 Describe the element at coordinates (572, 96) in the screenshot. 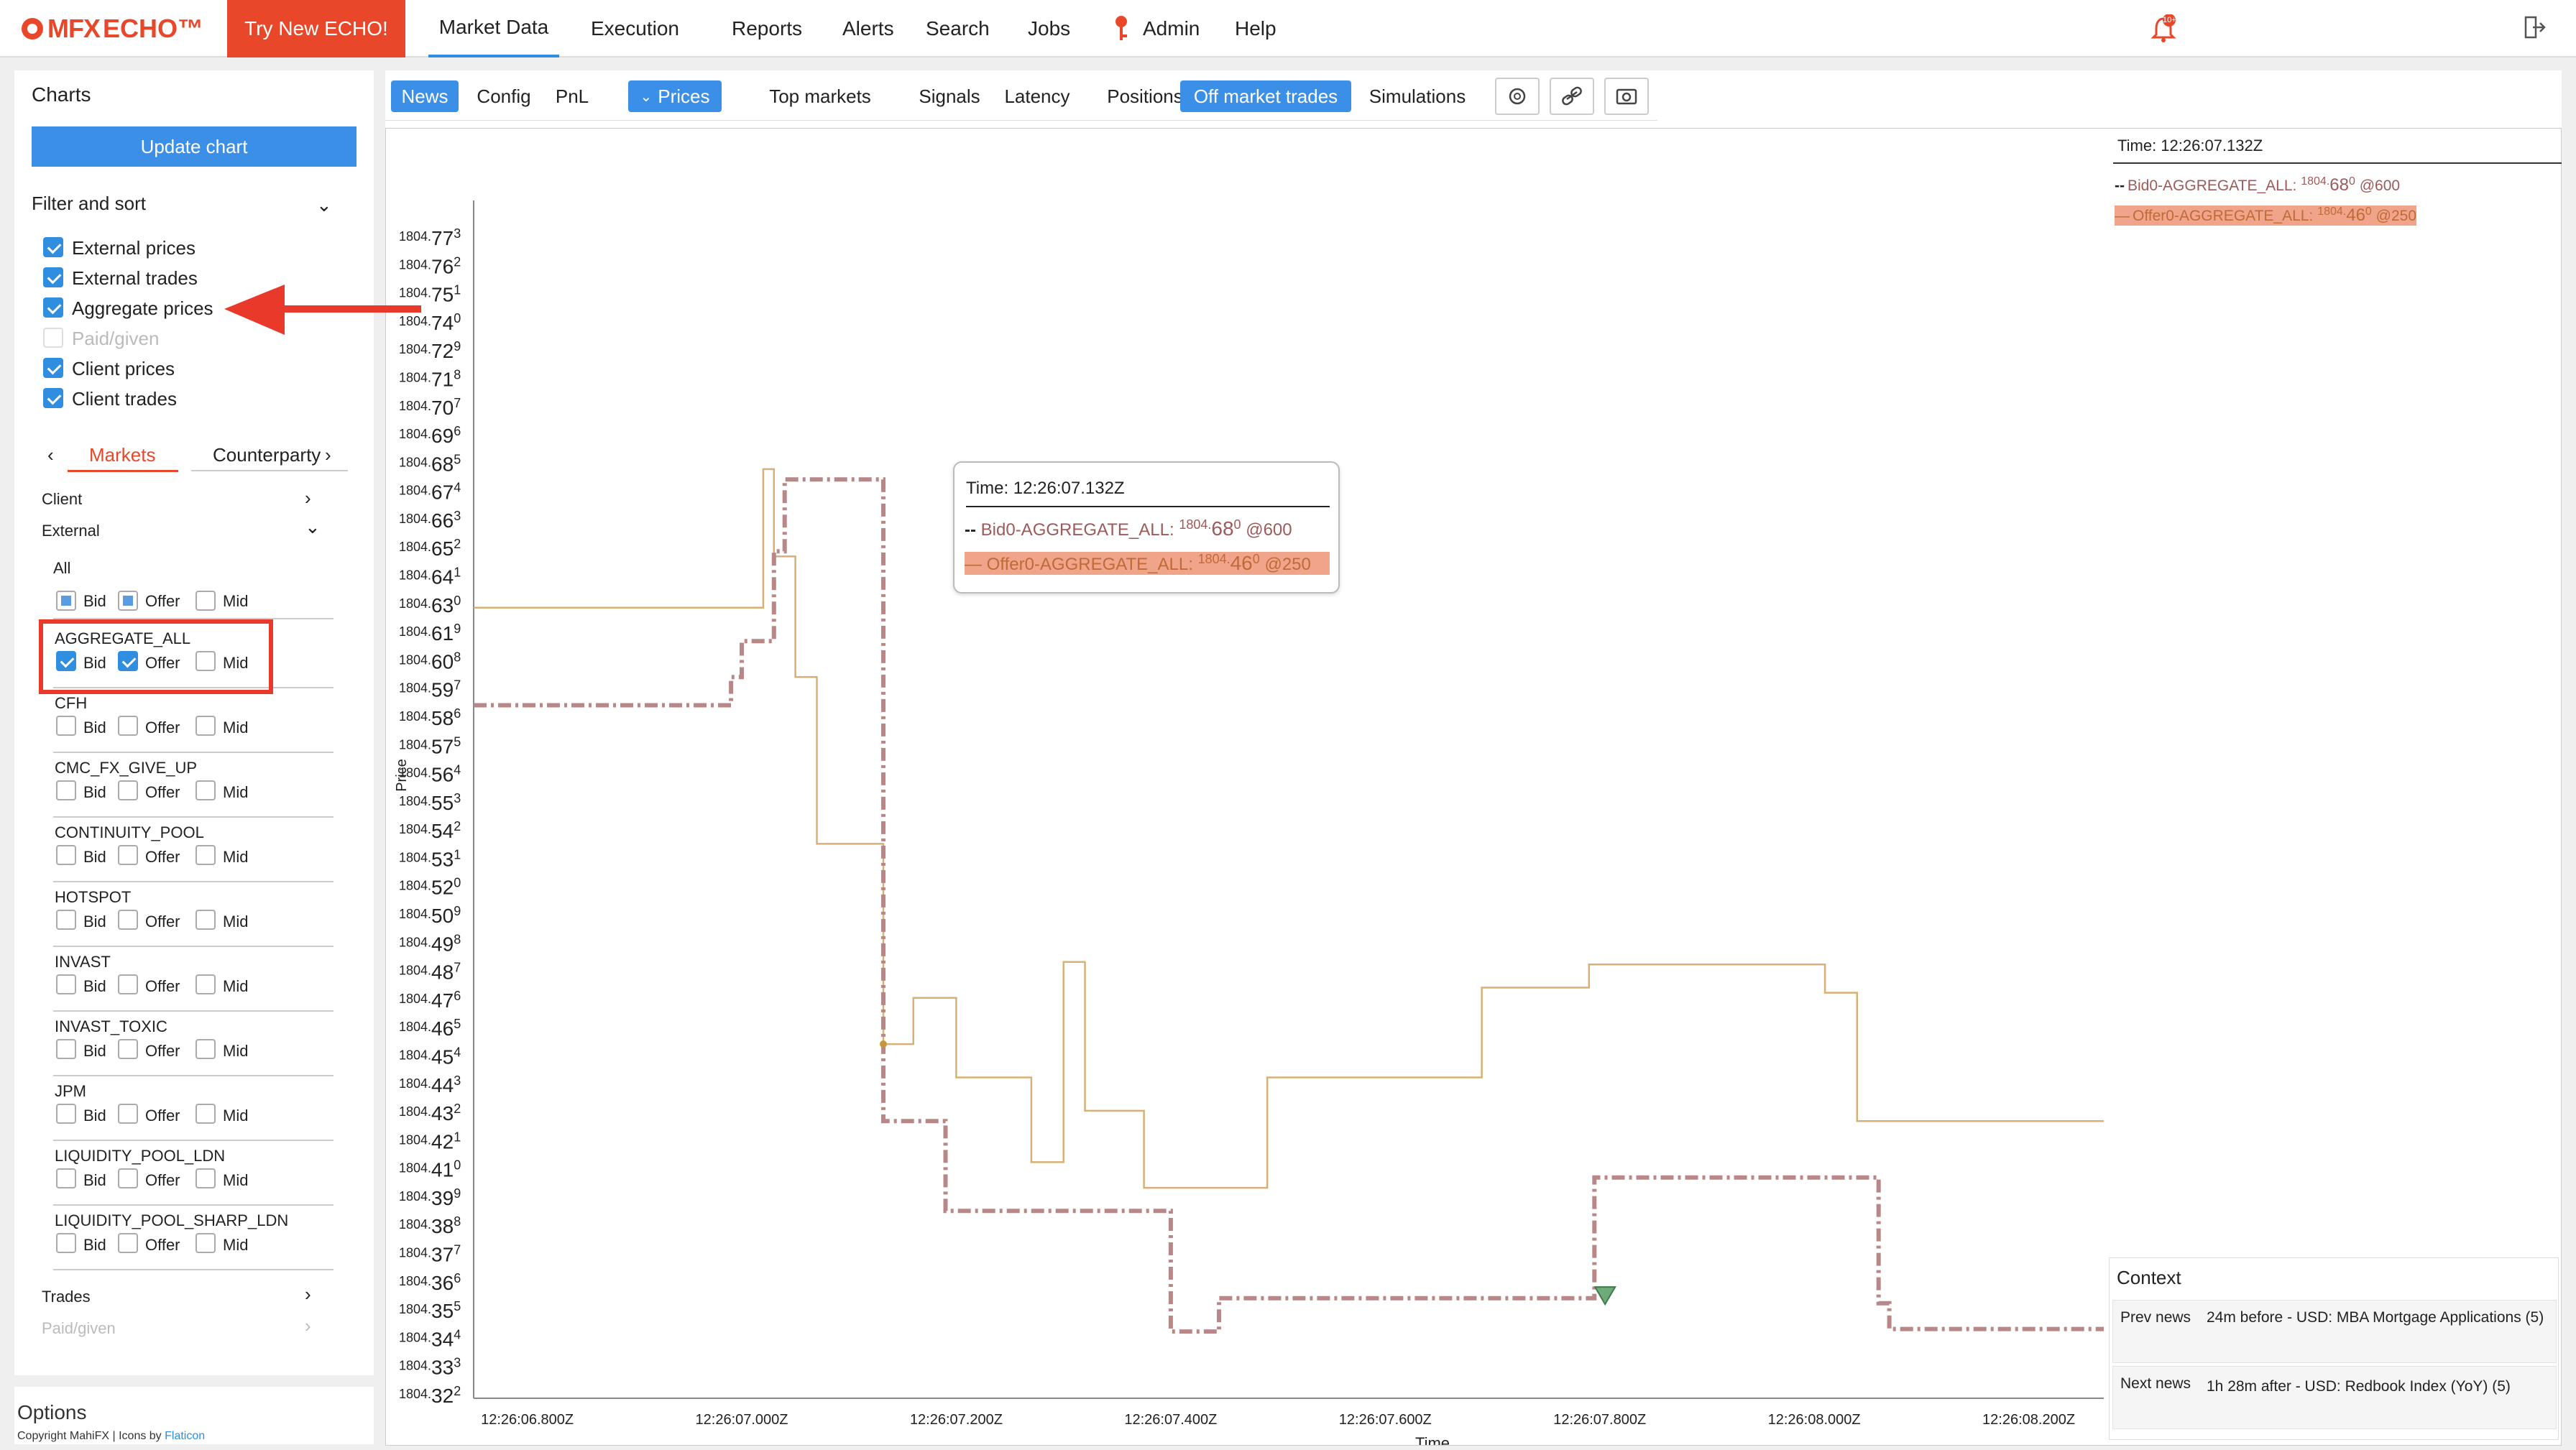

I see `tab-pnl: PnL` at that location.